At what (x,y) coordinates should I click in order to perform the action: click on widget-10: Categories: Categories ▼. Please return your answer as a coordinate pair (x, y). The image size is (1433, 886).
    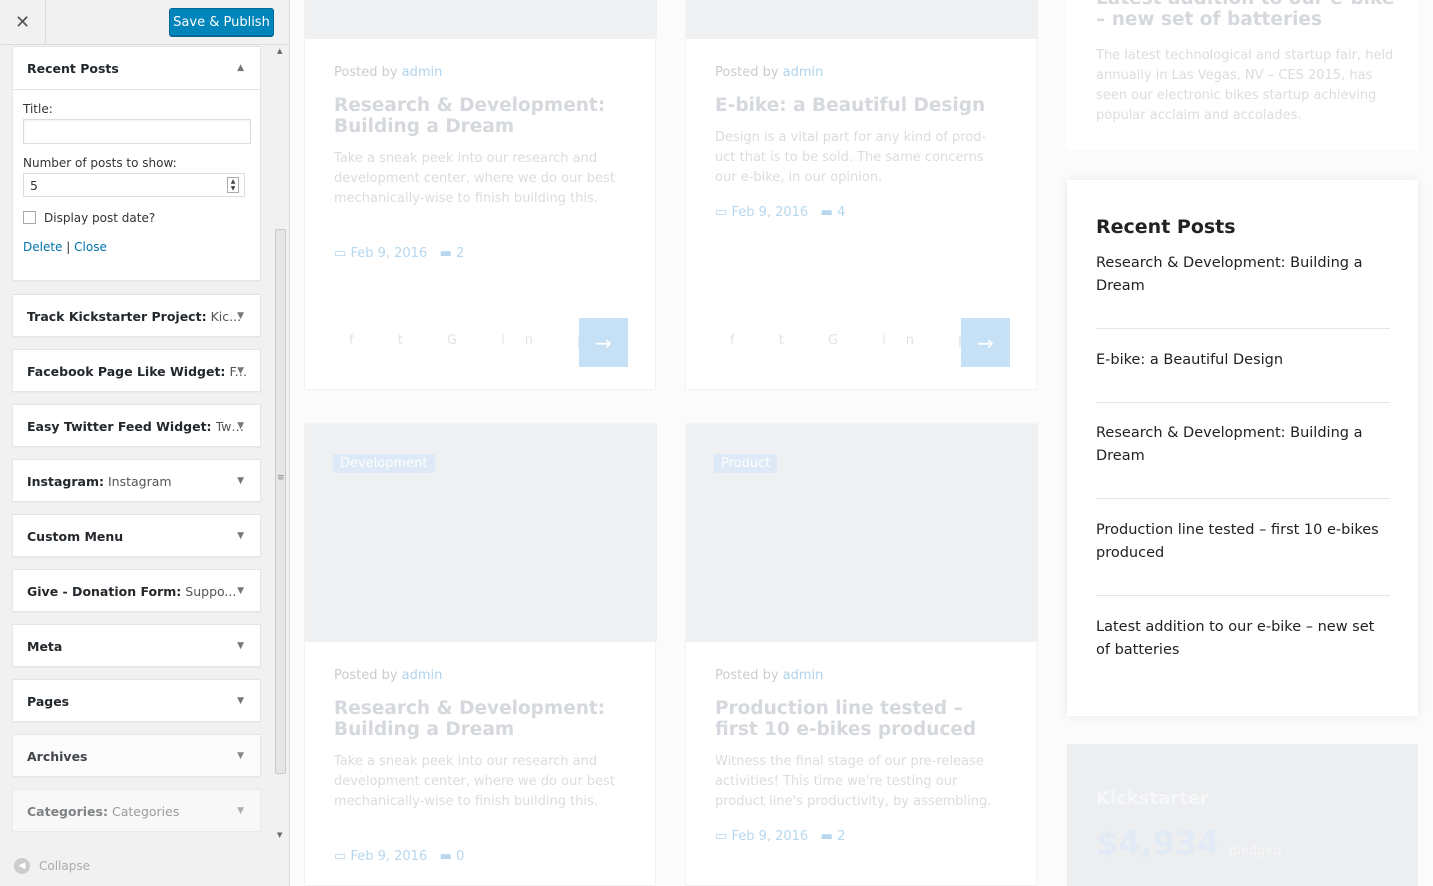
    Looking at the image, I should click on (136, 810).